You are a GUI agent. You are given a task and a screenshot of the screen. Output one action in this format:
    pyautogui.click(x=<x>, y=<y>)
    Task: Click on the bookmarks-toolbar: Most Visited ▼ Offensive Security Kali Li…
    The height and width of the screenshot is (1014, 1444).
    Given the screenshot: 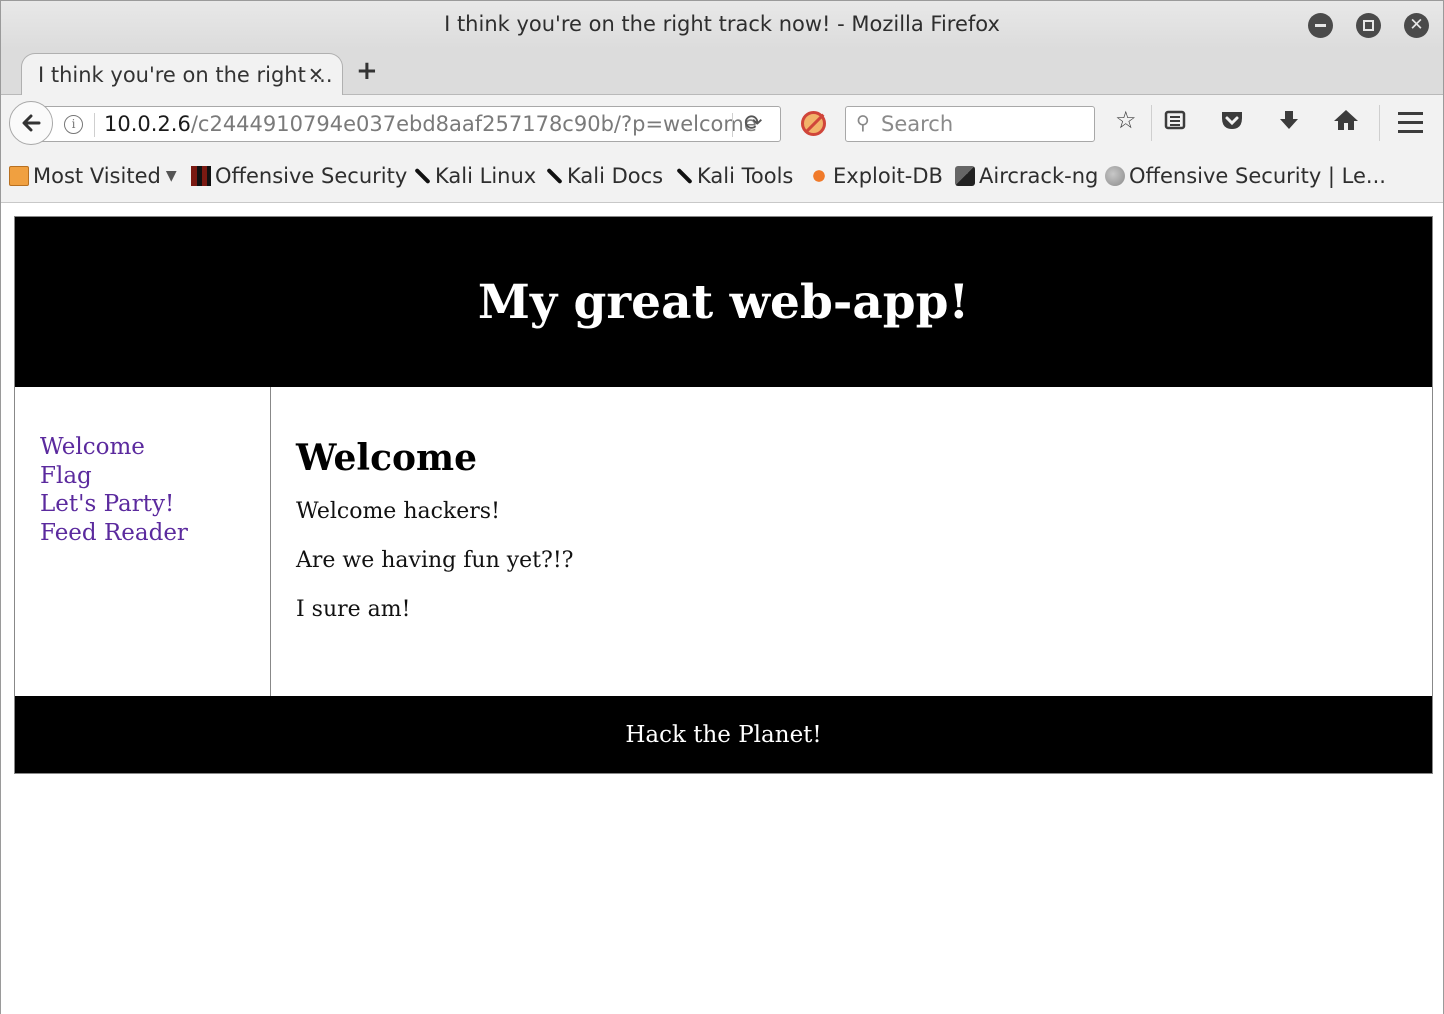 What is the action you would take?
    pyautogui.click(x=722, y=178)
    